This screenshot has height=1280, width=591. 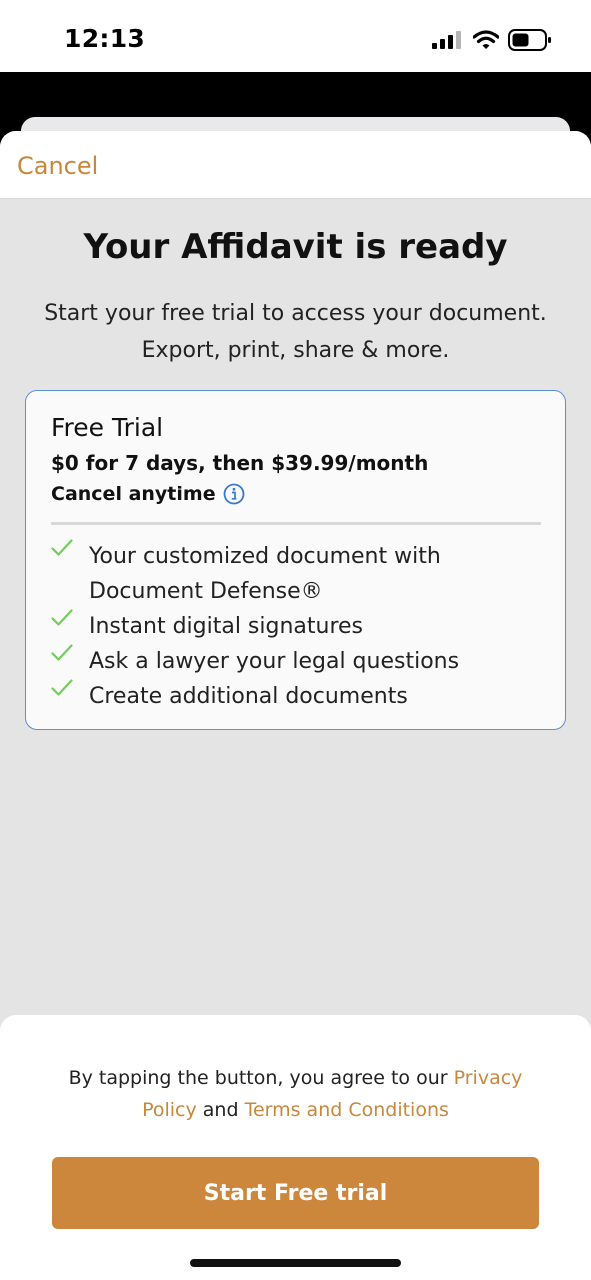 What do you see at coordinates (133, 494) in the screenshot?
I see `cancel-anytime-label: Cancel anytime` at bounding box center [133, 494].